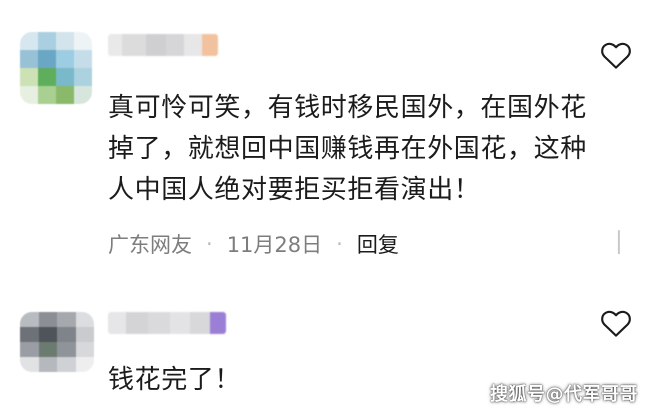 The width and height of the screenshot is (660, 416). What do you see at coordinates (564, 394) in the screenshot?
I see `watermark: 搜狐号@代军哥哥` at bounding box center [564, 394].